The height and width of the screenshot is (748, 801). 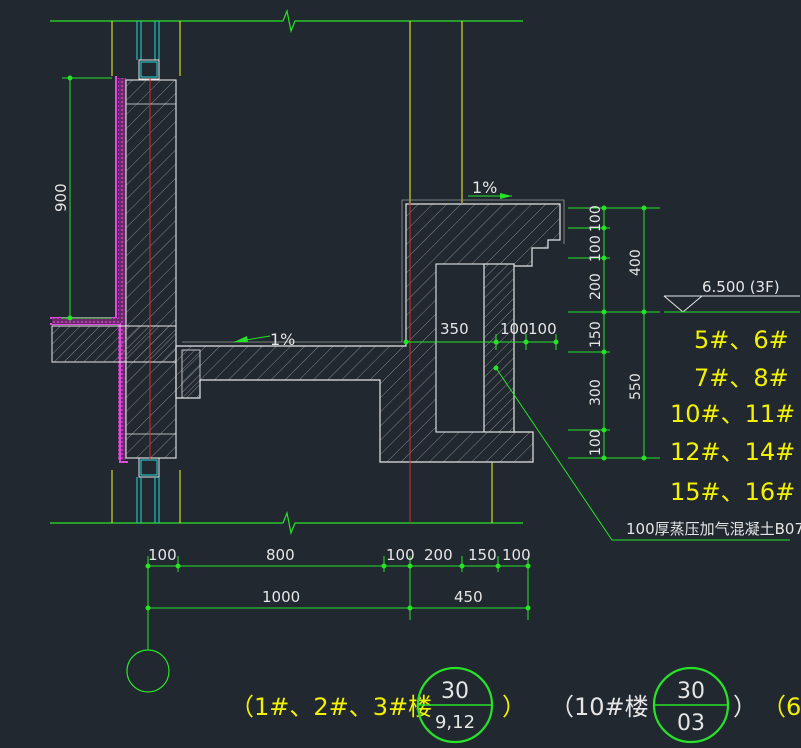 I want to click on left-column, so click(x=151, y=269).